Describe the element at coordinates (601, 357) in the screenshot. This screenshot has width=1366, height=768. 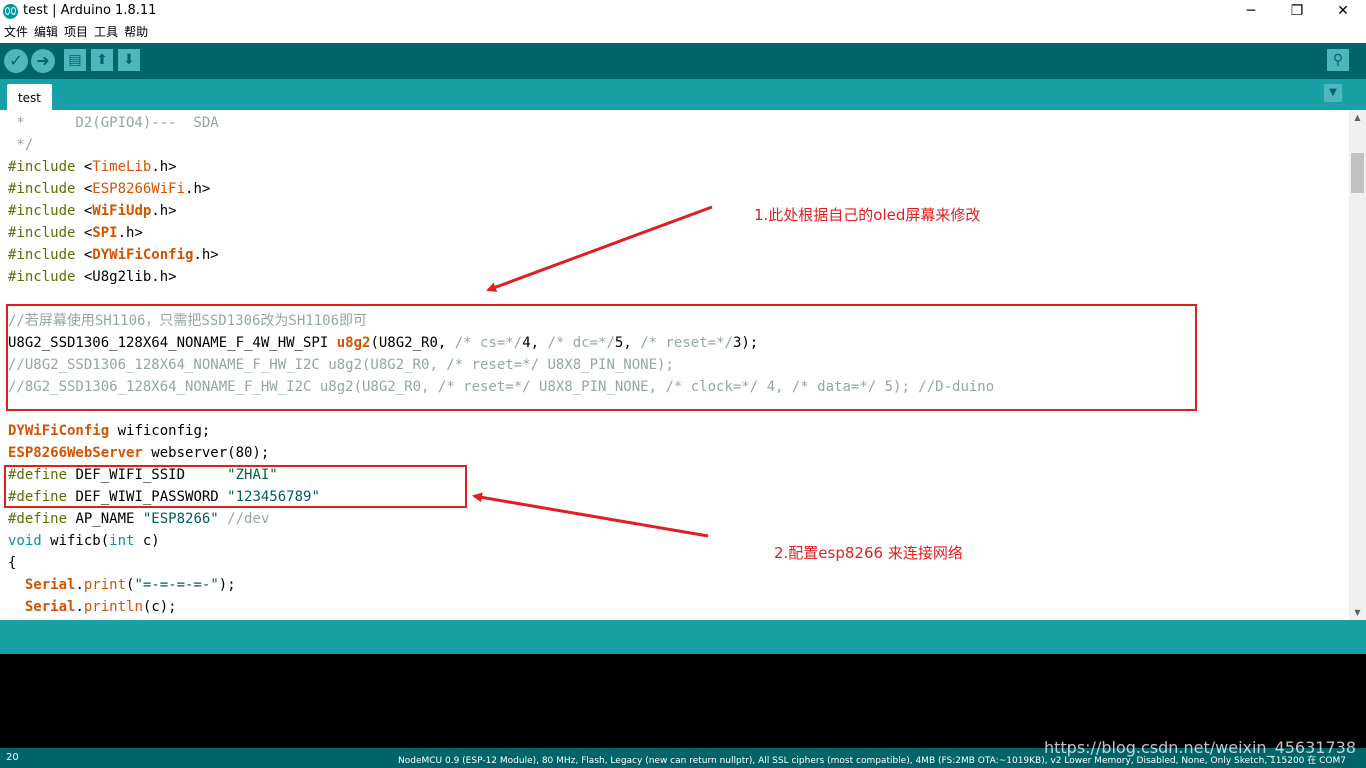
I see `annotation-box-oled` at that location.